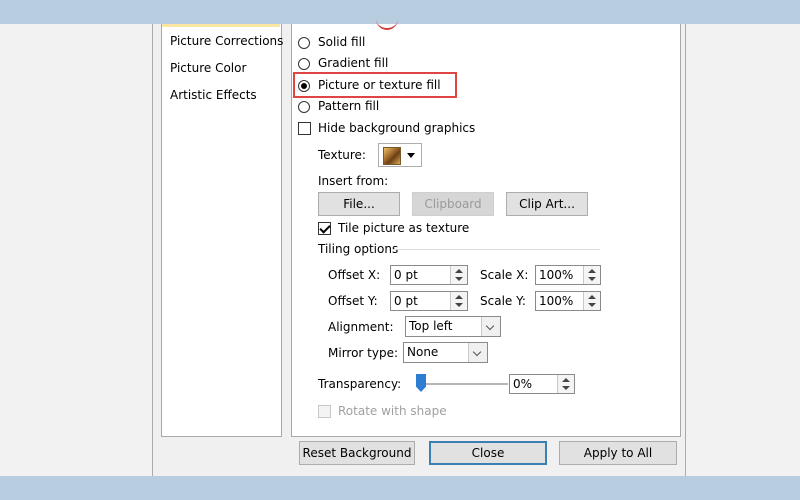 The width and height of the screenshot is (800, 500). What do you see at coordinates (503, 301) in the screenshot?
I see `scale-y-label: Scale Y:` at bounding box center [503, 301].